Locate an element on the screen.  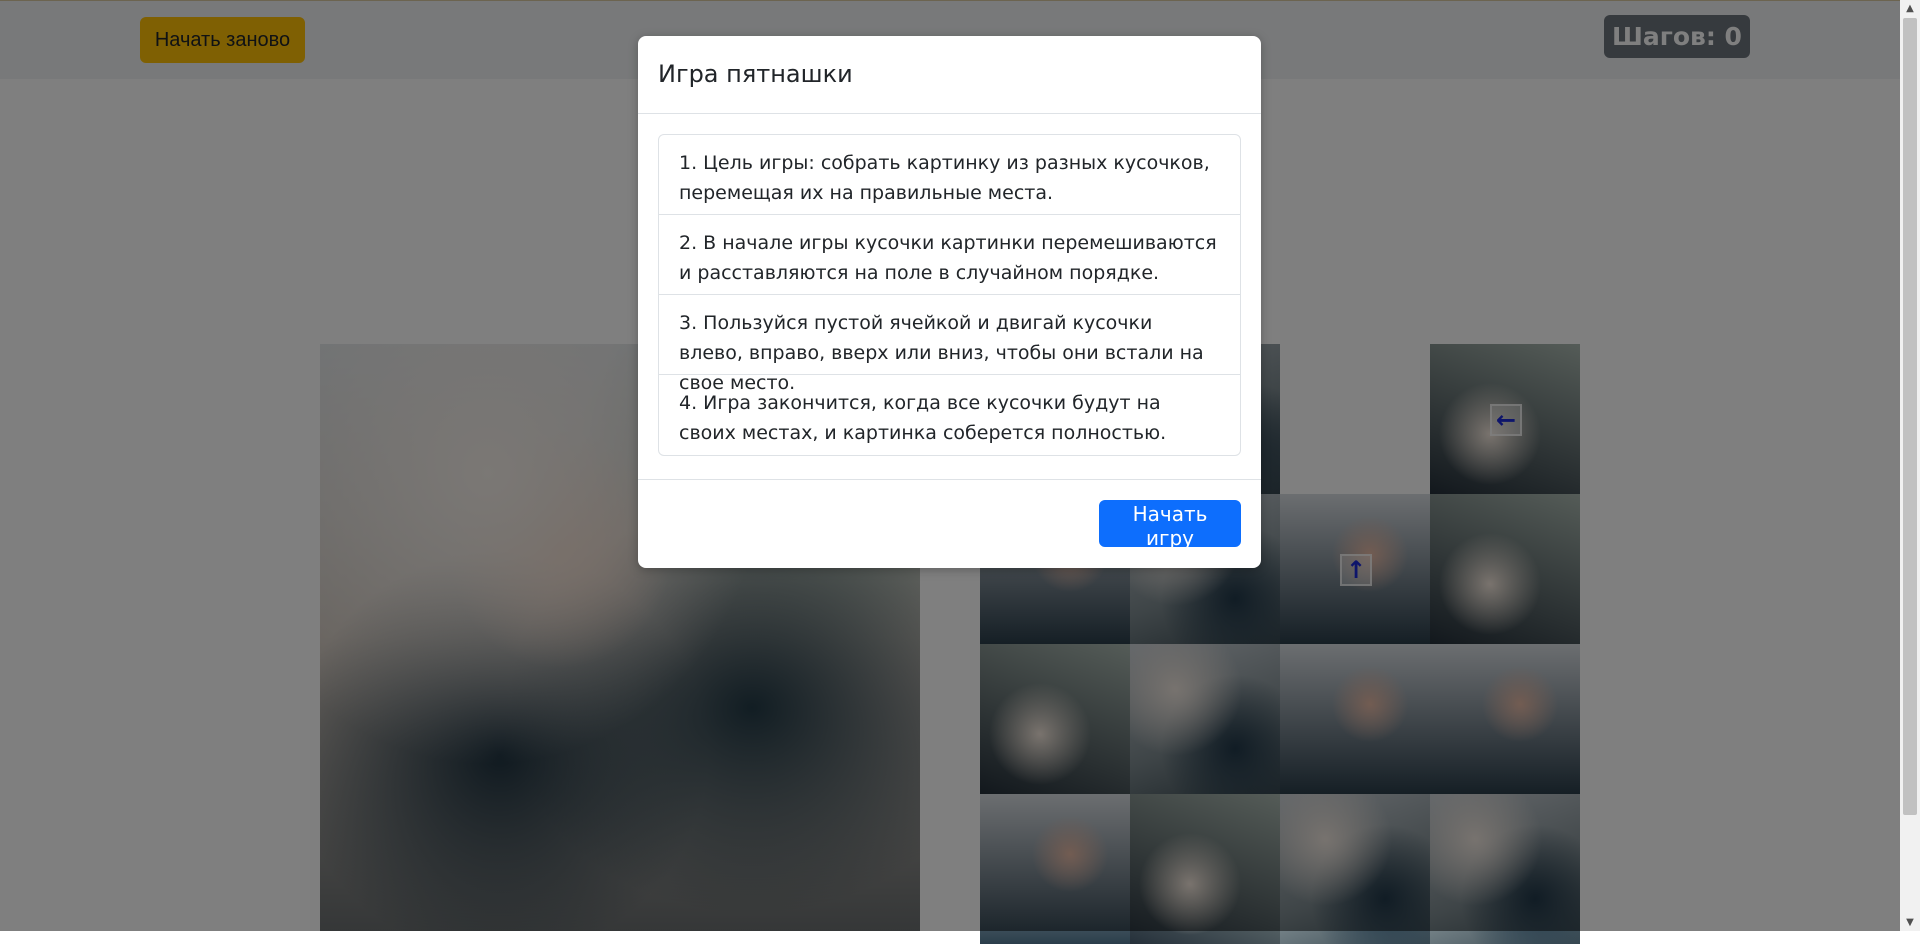
start-game-button: Начать игру is located at coordinates (1170, 525).